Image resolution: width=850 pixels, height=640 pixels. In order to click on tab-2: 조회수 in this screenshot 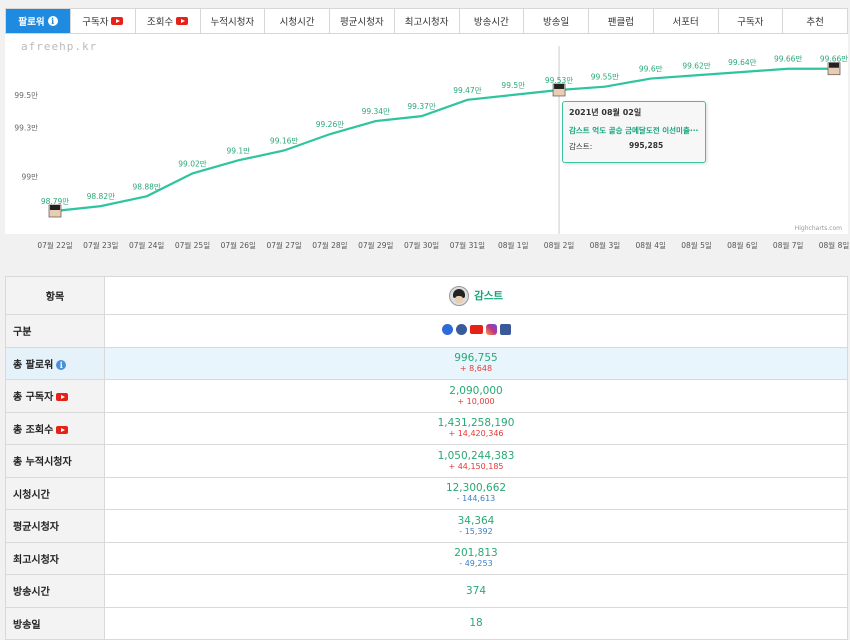, I will do `click(167, 21)`.